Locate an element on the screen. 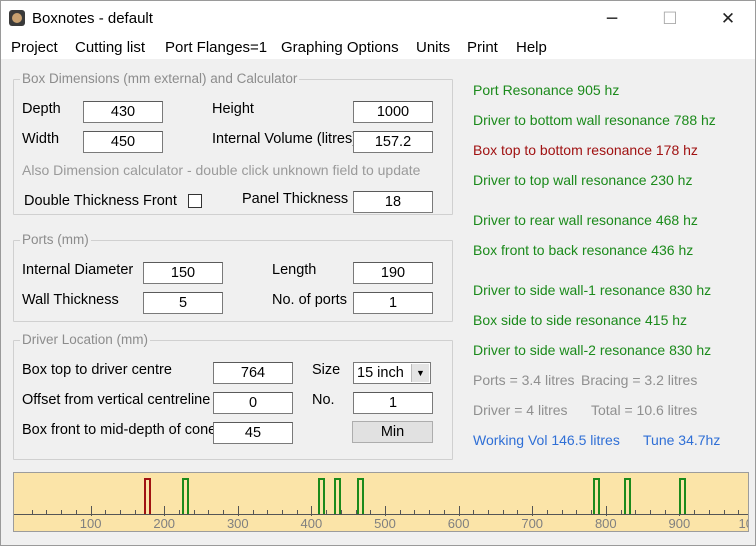  wall-thickness-field is located at coordinates (183, 303).